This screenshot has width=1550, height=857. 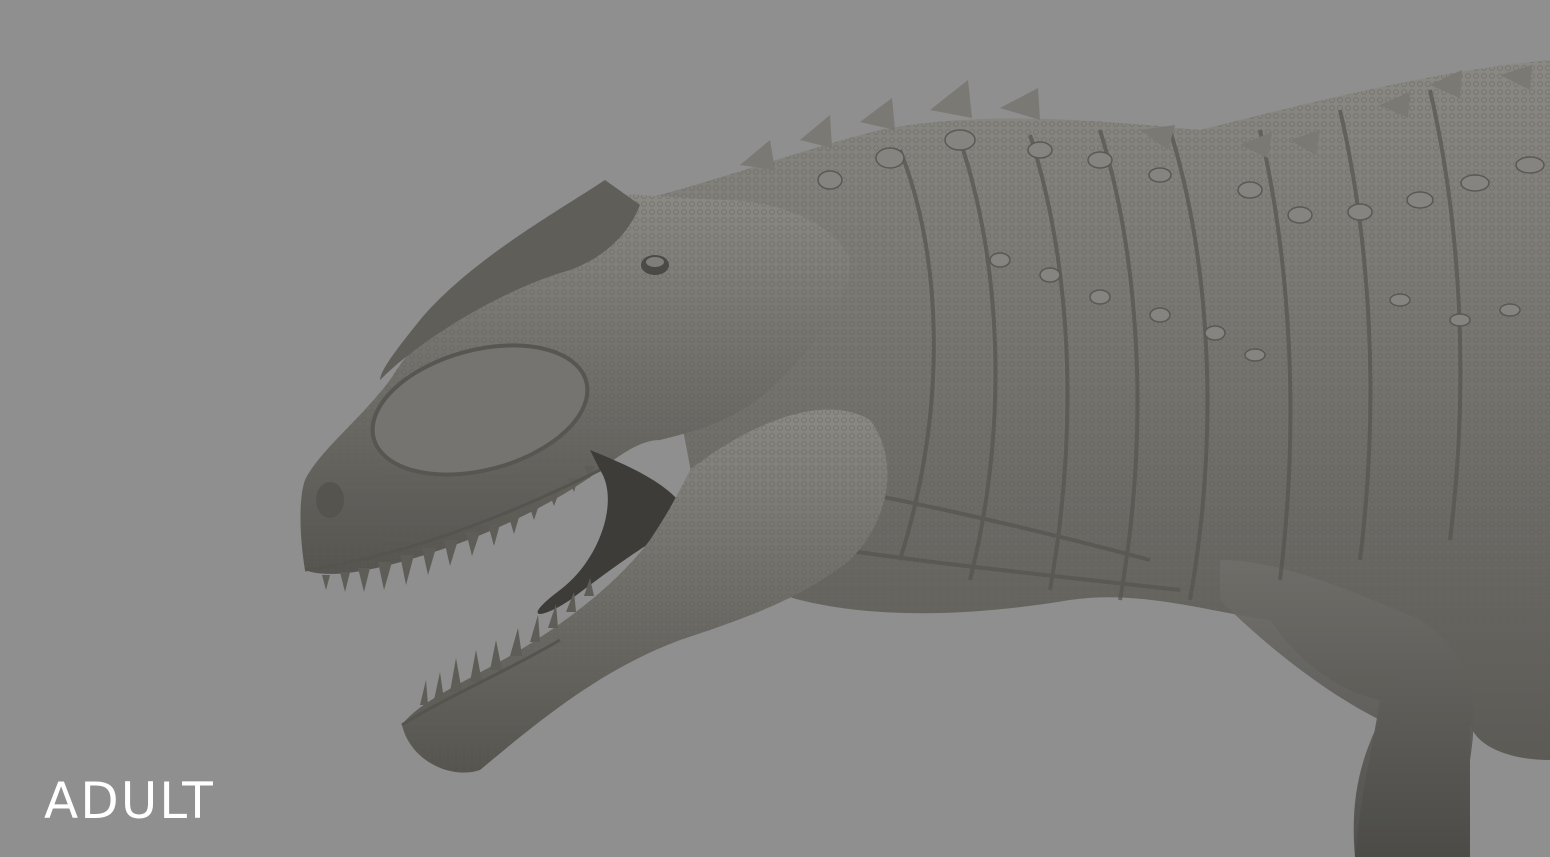 I want to click on stage-label: ADULT, so click(x=129, y=801).